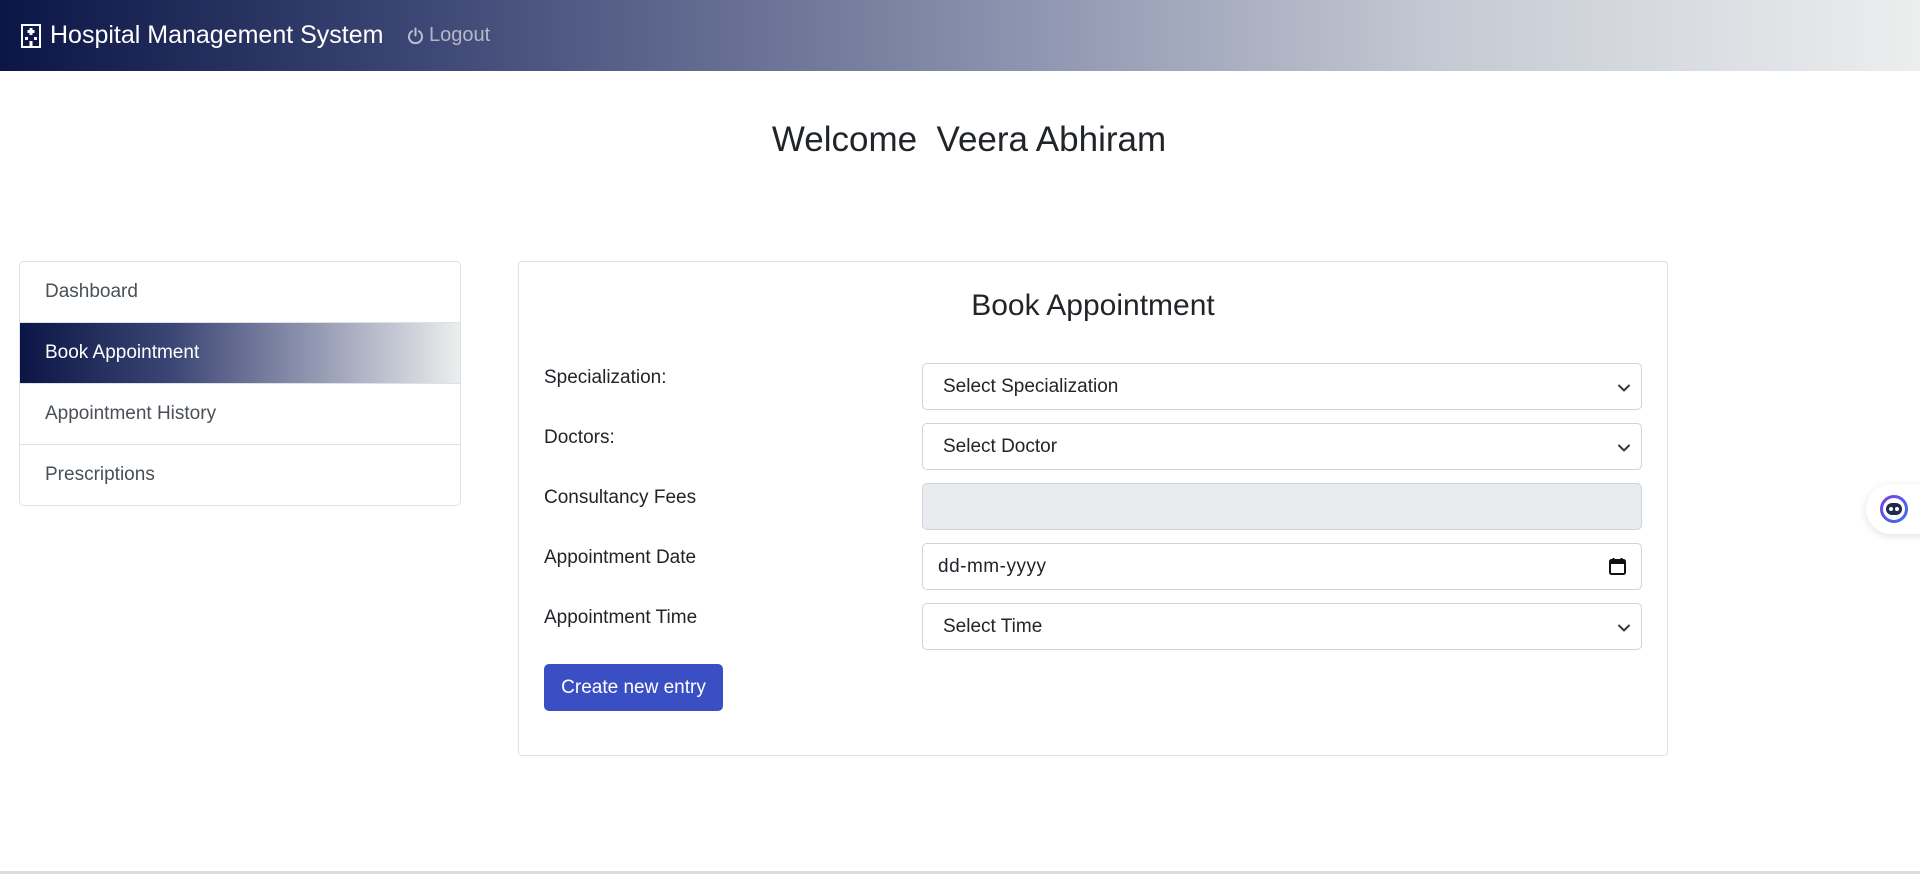 The image size is (1920, 874). Describe the element at coordinates (217, 35) in the screenshot. I see `brand-title: Hospital Management System` at that location.